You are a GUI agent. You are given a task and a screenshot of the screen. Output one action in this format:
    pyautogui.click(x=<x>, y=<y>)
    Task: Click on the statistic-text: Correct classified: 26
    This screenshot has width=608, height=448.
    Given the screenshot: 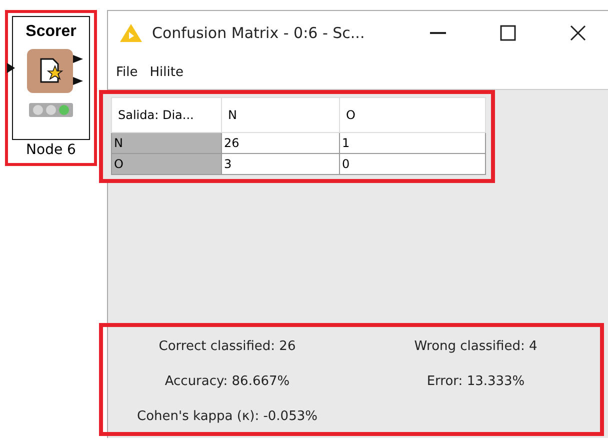 What is the action you would take?
    pyautogui.click(x=227, y=346)
    